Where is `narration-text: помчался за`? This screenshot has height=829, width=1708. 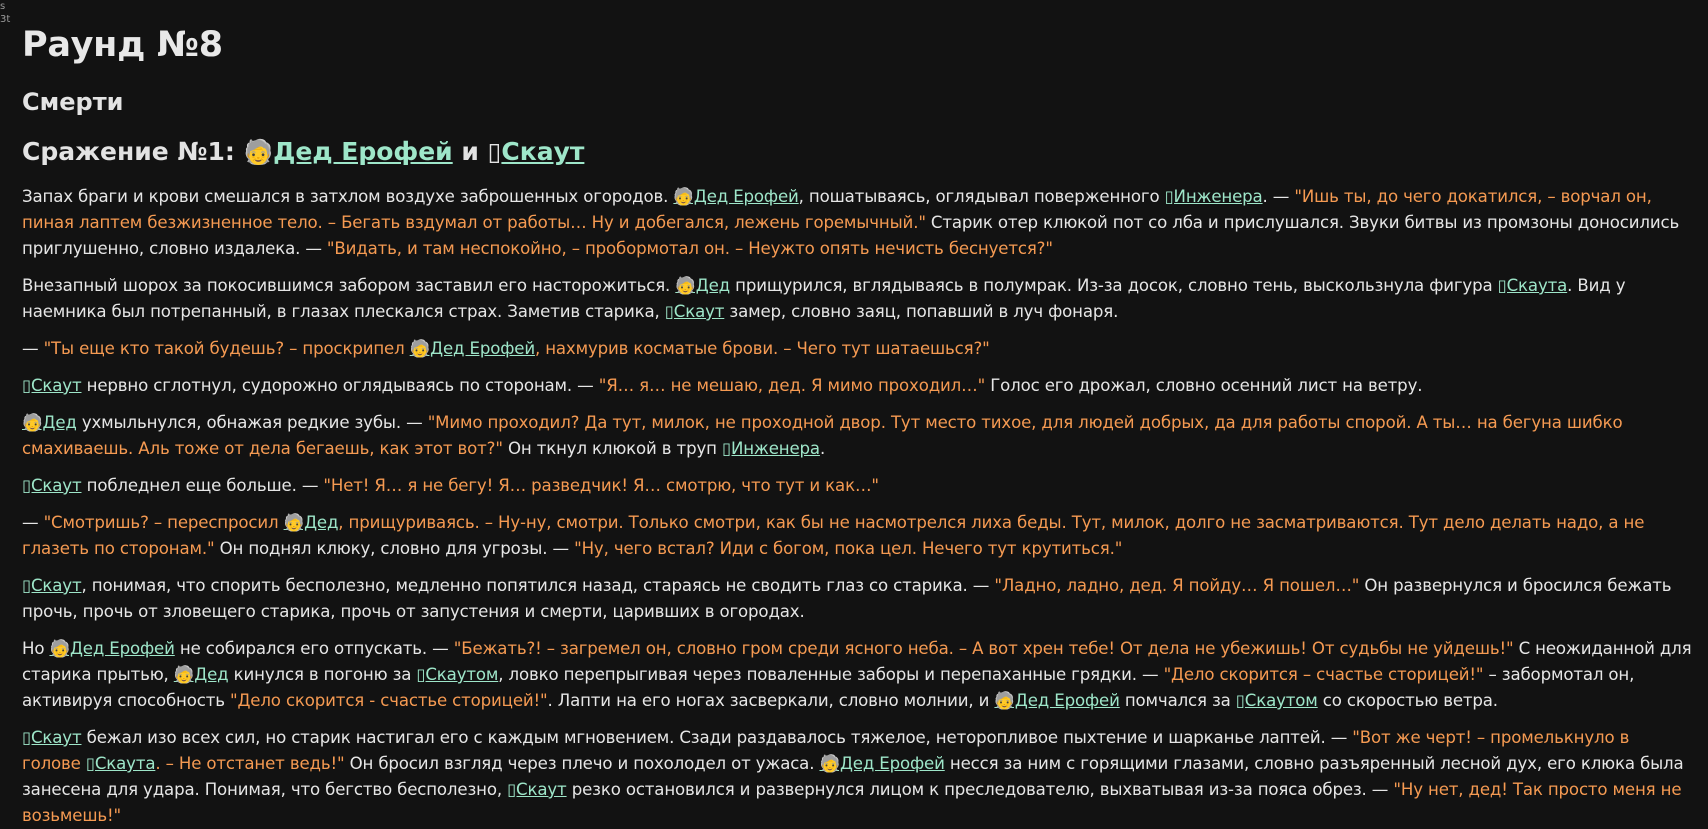 narration-text: помчался за is located at coordinates (1177, 700).